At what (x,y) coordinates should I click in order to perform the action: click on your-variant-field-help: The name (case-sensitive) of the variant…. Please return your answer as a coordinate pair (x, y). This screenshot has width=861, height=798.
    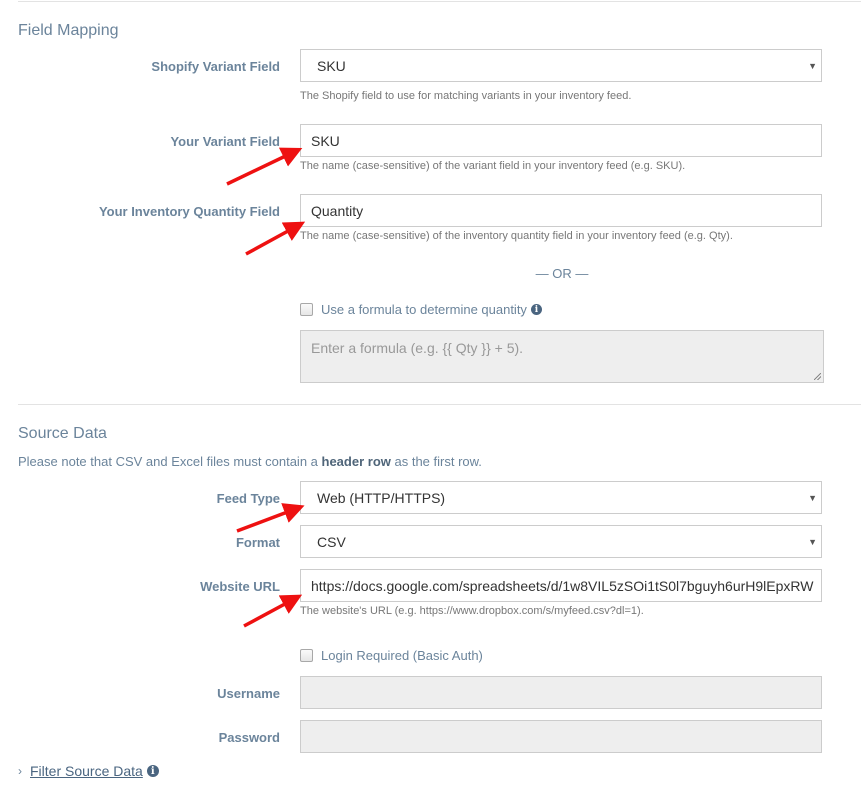
    Looking at the image, I should click on (493, 166).